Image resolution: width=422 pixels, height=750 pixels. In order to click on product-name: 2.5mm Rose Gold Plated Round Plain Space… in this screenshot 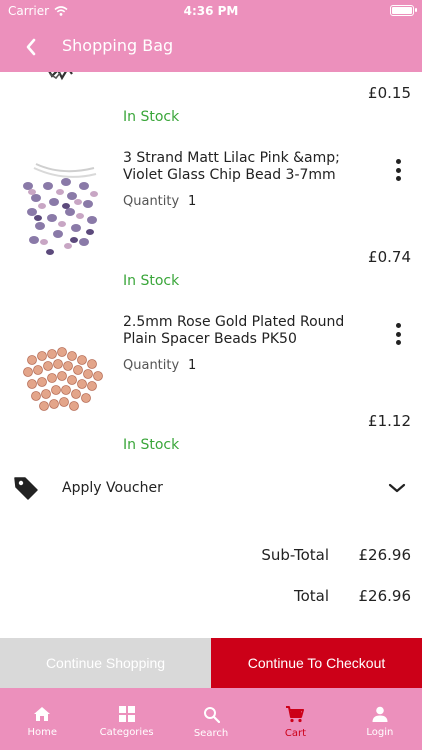, I will do `click(243, 331)`.